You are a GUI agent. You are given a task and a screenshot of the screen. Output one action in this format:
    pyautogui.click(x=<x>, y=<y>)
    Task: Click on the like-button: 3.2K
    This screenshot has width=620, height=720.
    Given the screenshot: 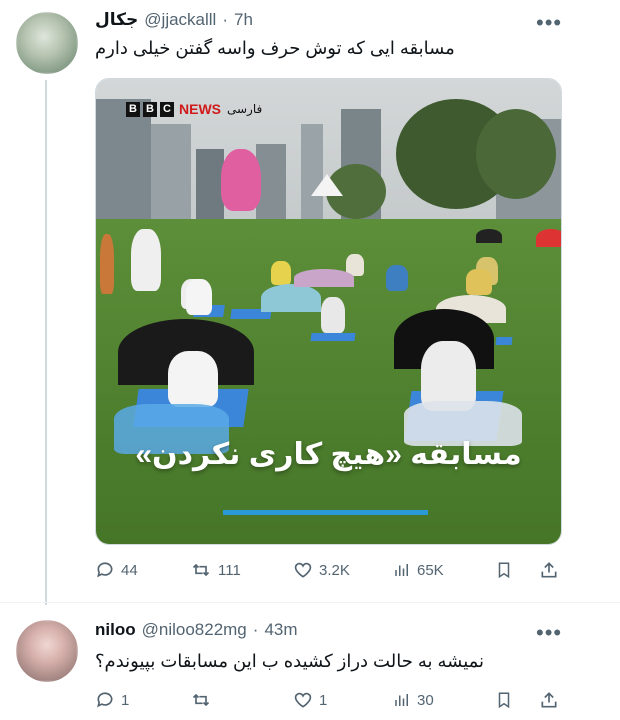 What is the action you would take?
    pyautogui.click(x=321, y=570)
    